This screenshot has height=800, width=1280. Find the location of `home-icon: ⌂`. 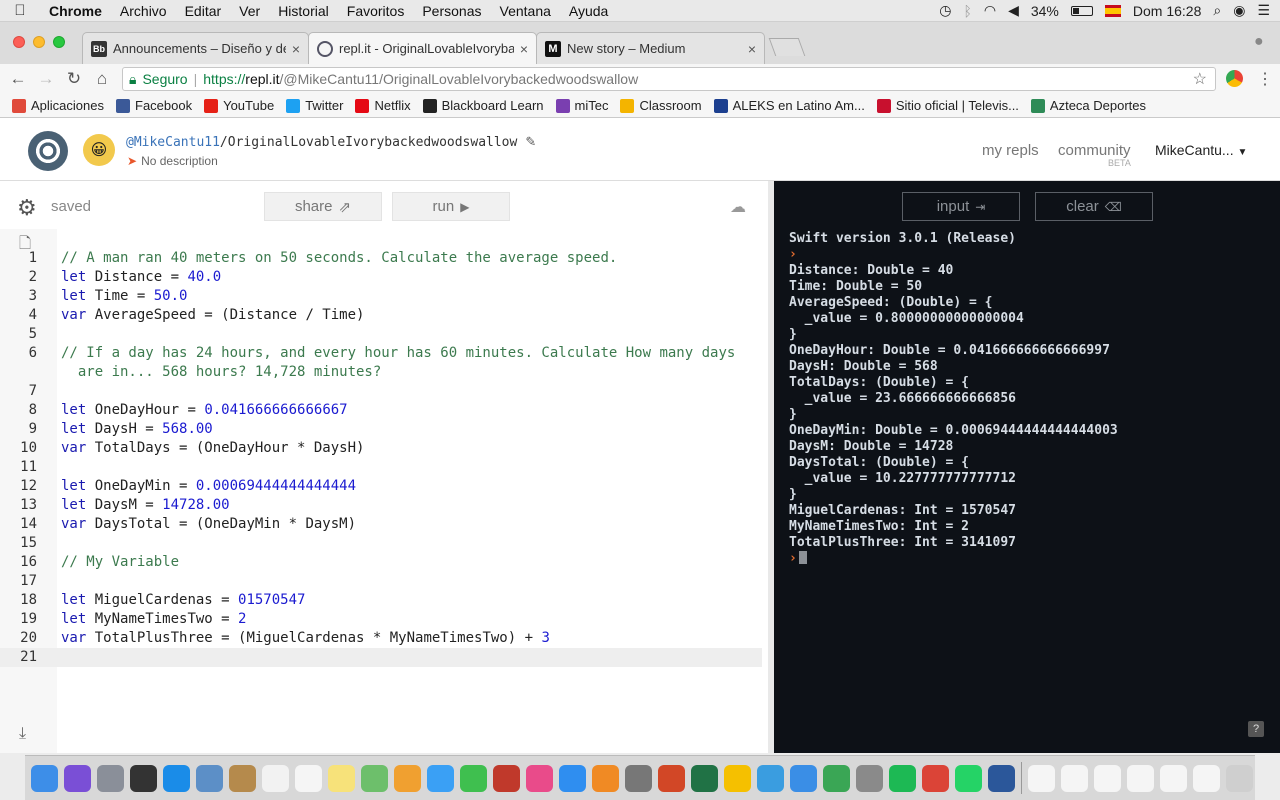

home-icon: ⌂ is located at coordinates (102, 79).